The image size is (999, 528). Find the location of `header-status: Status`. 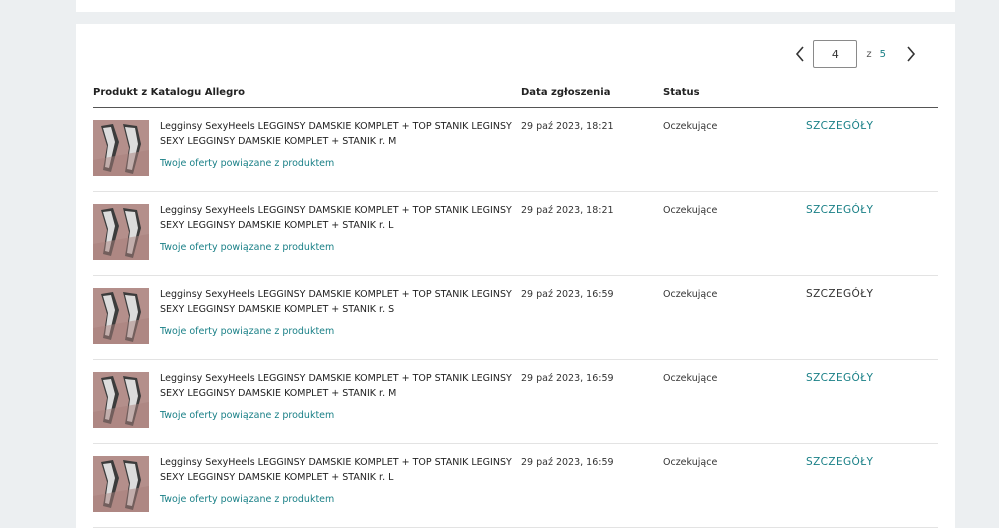

header-status: Status is located at coordinates (681, 92).